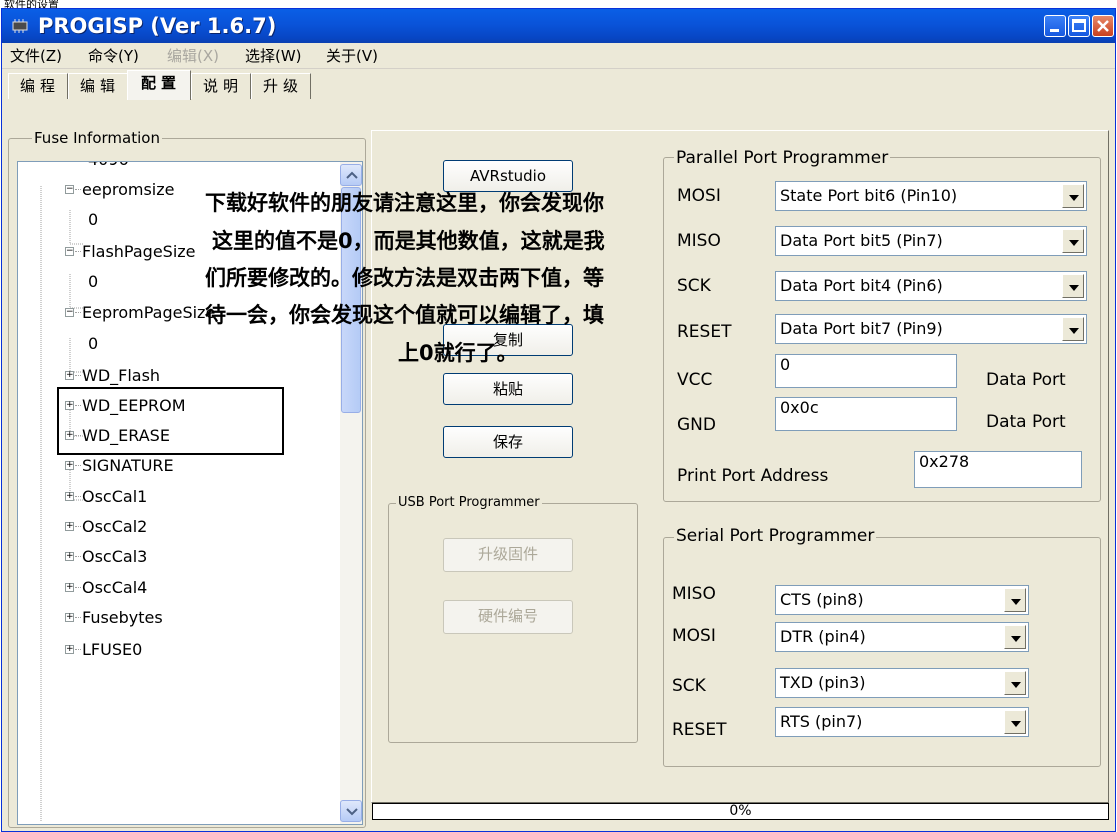 The image size is (1117, 832). Describe the element at coordinates (352, 56) in the screenshot. I see `menu-about: 关于(V)` at that location.